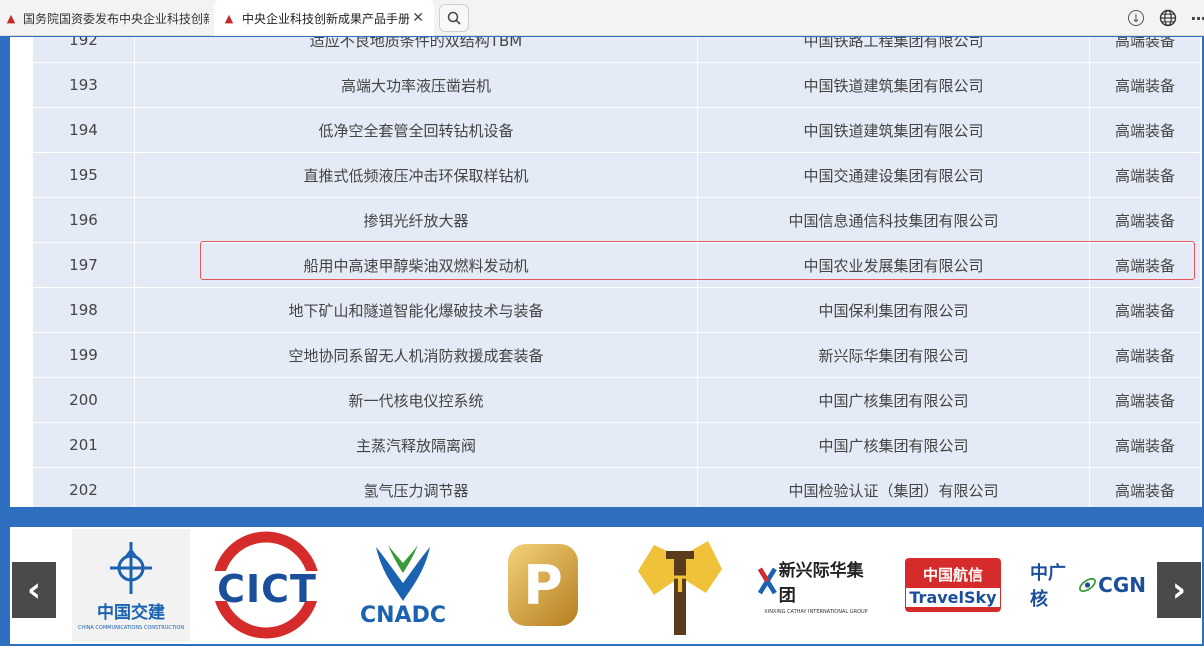 Image resolution: width=1204 pixels, height=646 pixels. What do you see at coordinates (131, 567) in the screenshot?
I see `cccc-emblem-icon` at bounding box center [131, 567].